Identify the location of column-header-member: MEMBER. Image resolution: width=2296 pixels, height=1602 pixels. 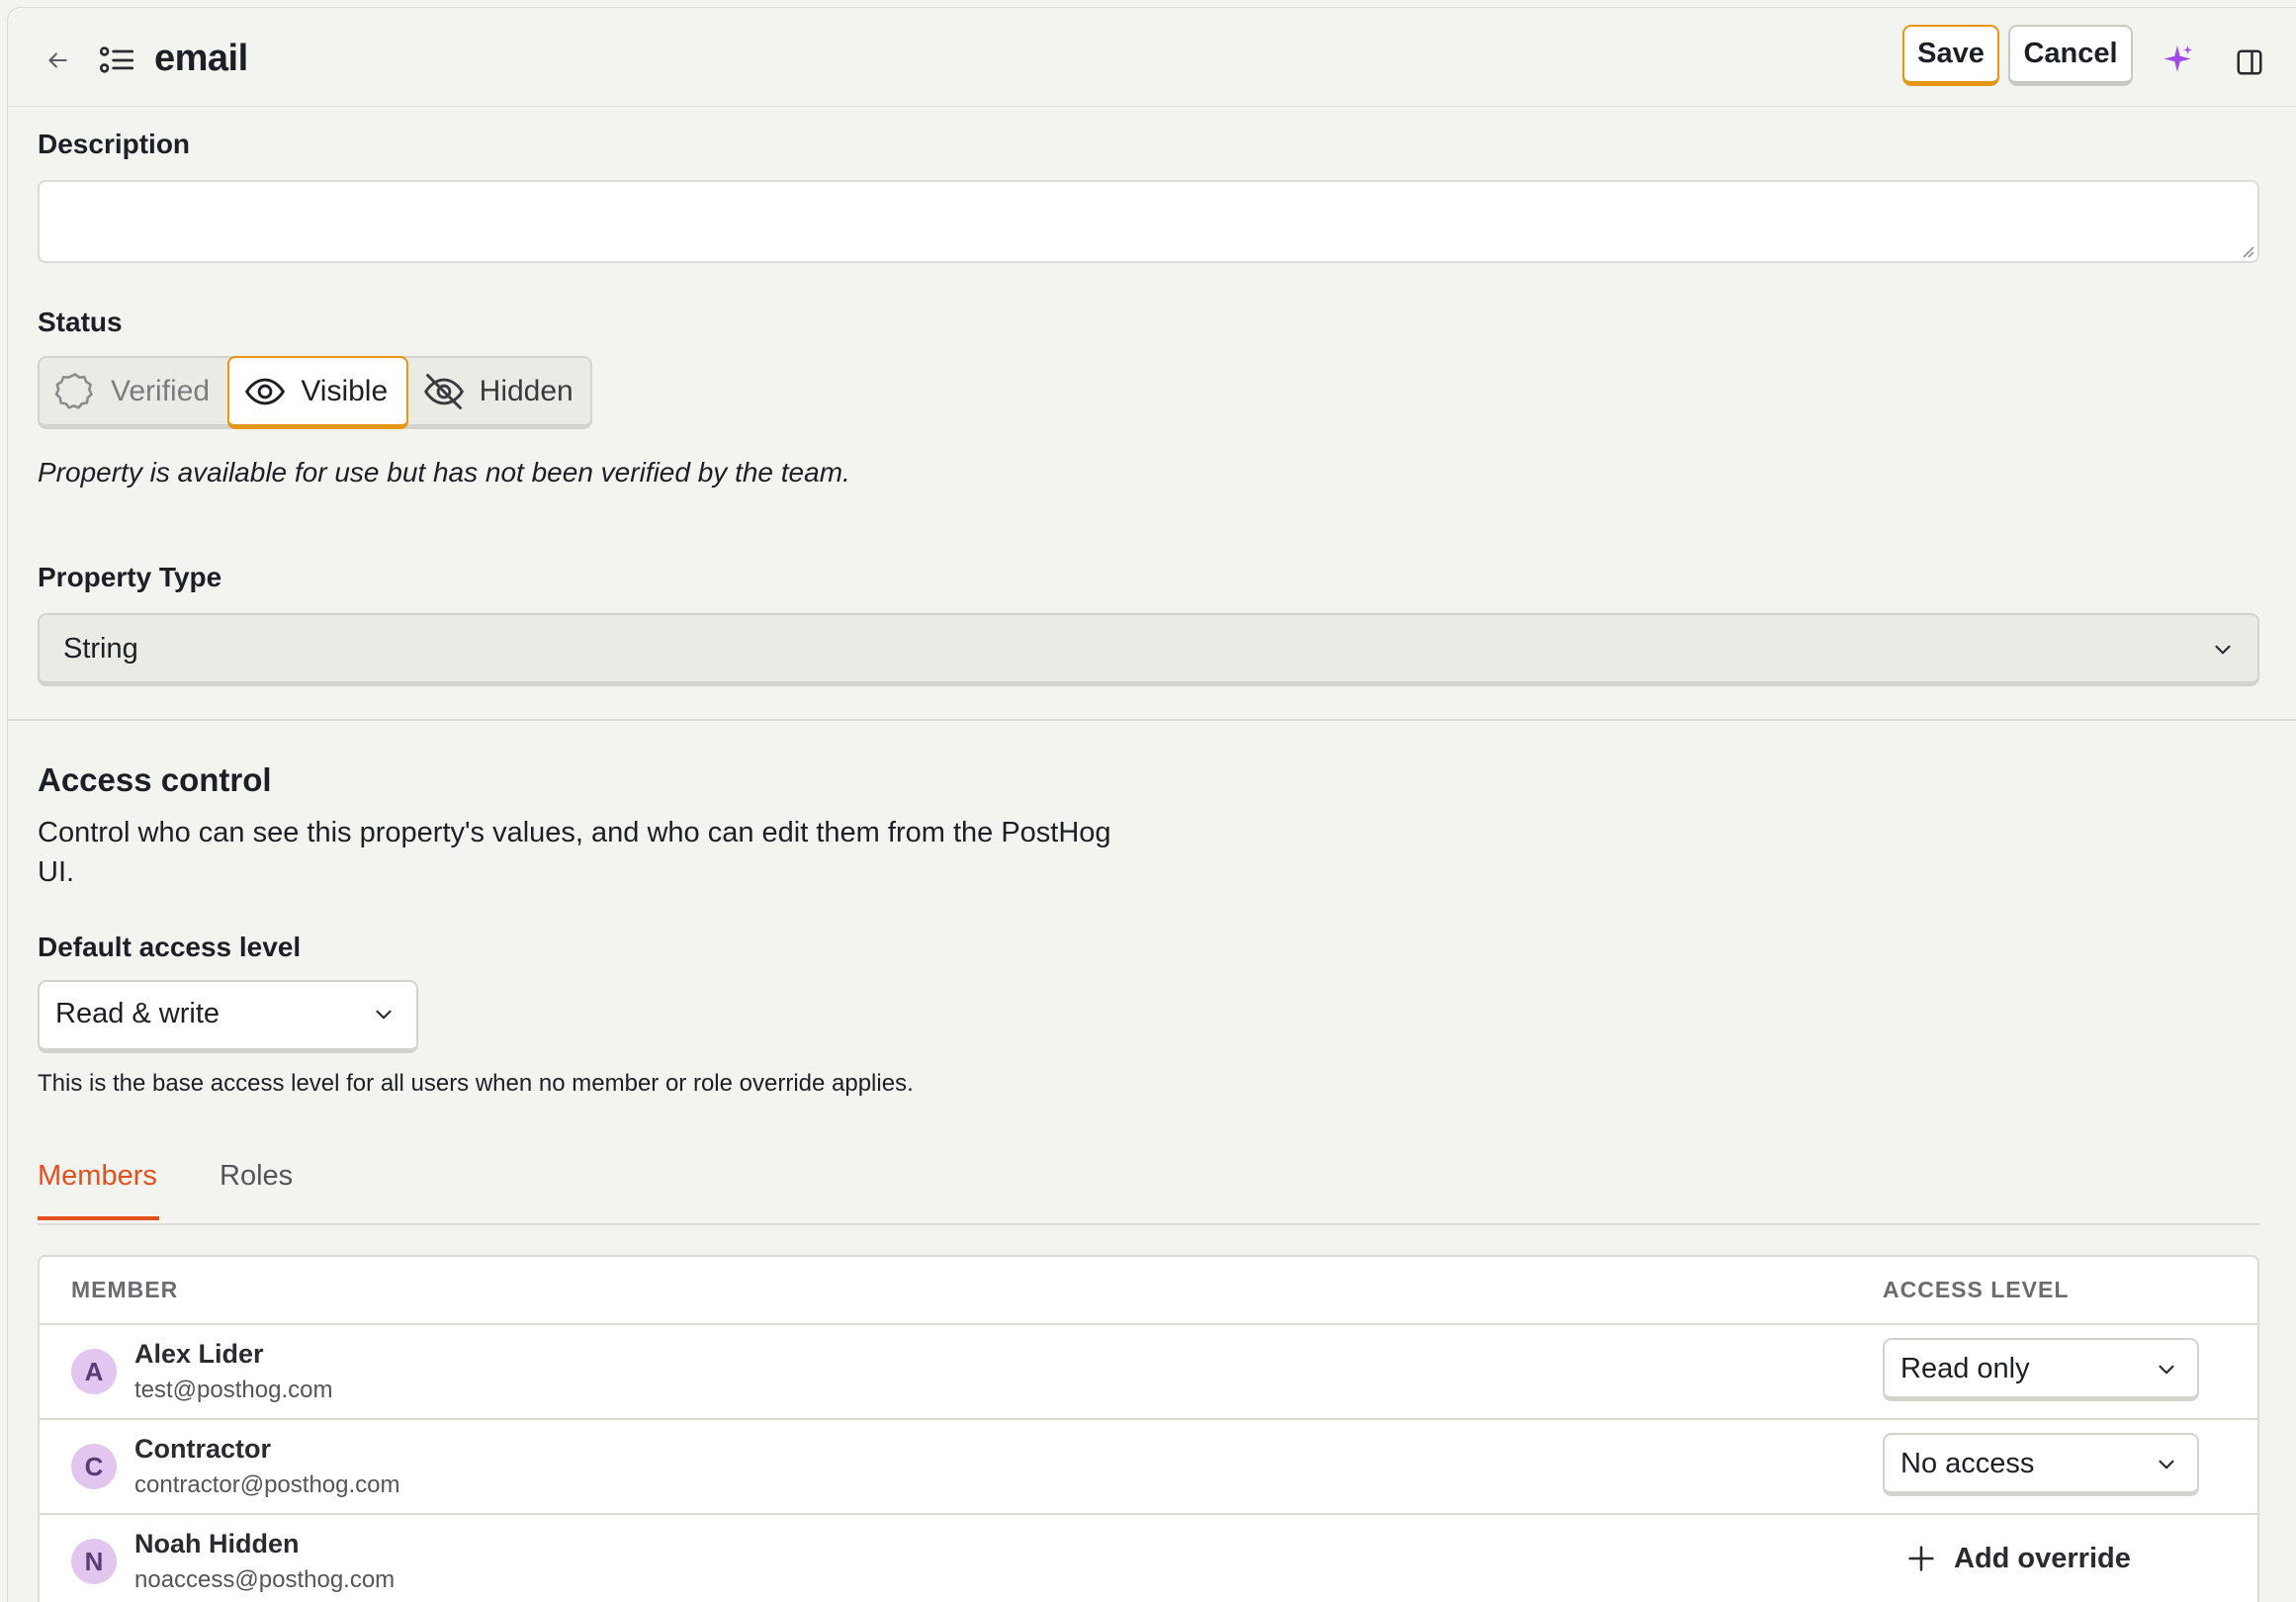
(125, 1289).